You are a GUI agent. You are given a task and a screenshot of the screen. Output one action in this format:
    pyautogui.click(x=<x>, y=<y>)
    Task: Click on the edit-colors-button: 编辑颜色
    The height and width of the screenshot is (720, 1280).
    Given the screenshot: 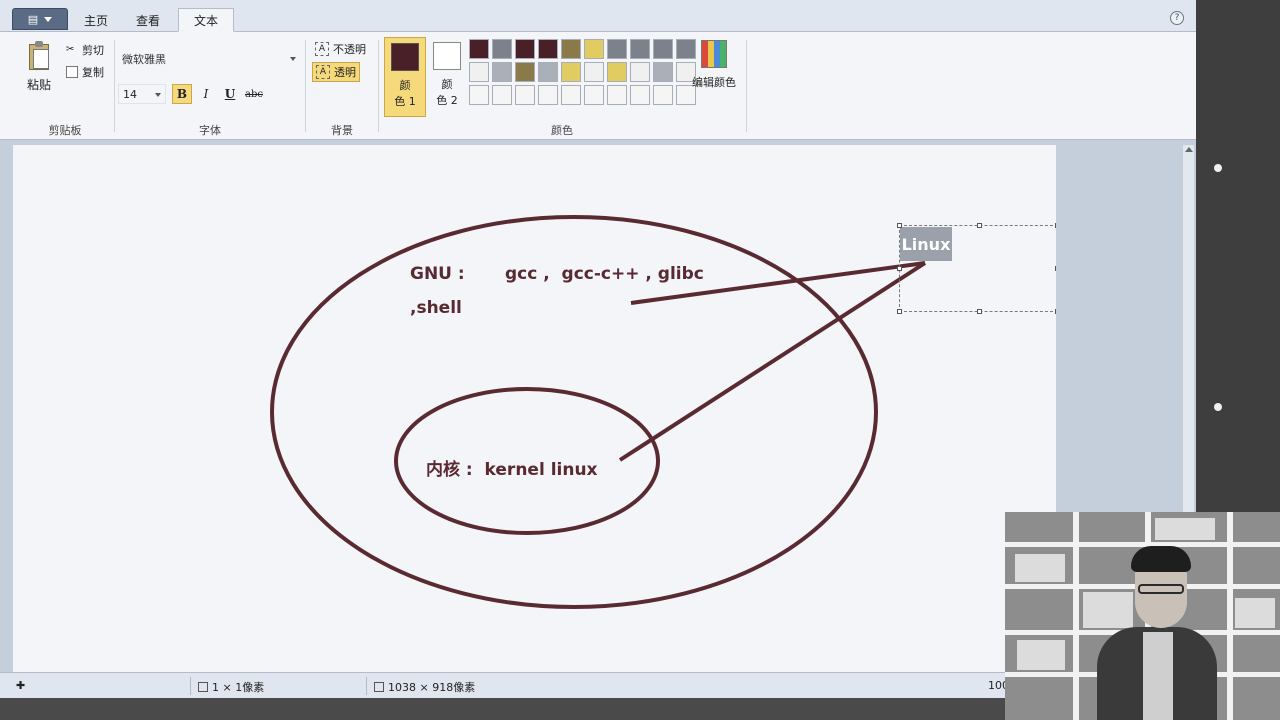 What is the action you would take?
    pyautogui.click(x=714, y=65)
    